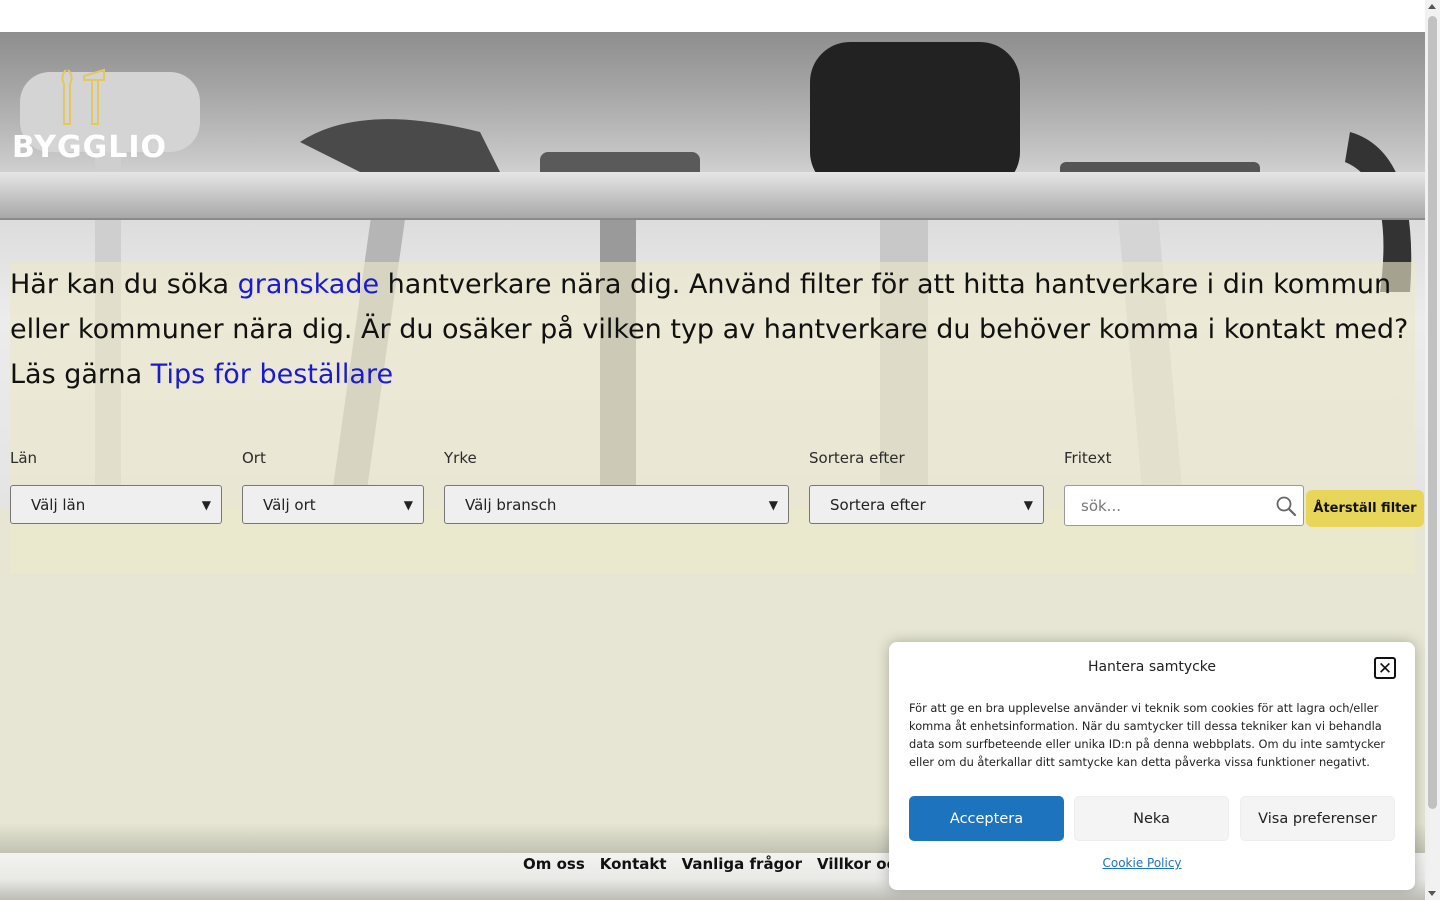 Image resolution: width=1440 pixels, height=900 pixels. I want to click on shelf, so click(712, 196).